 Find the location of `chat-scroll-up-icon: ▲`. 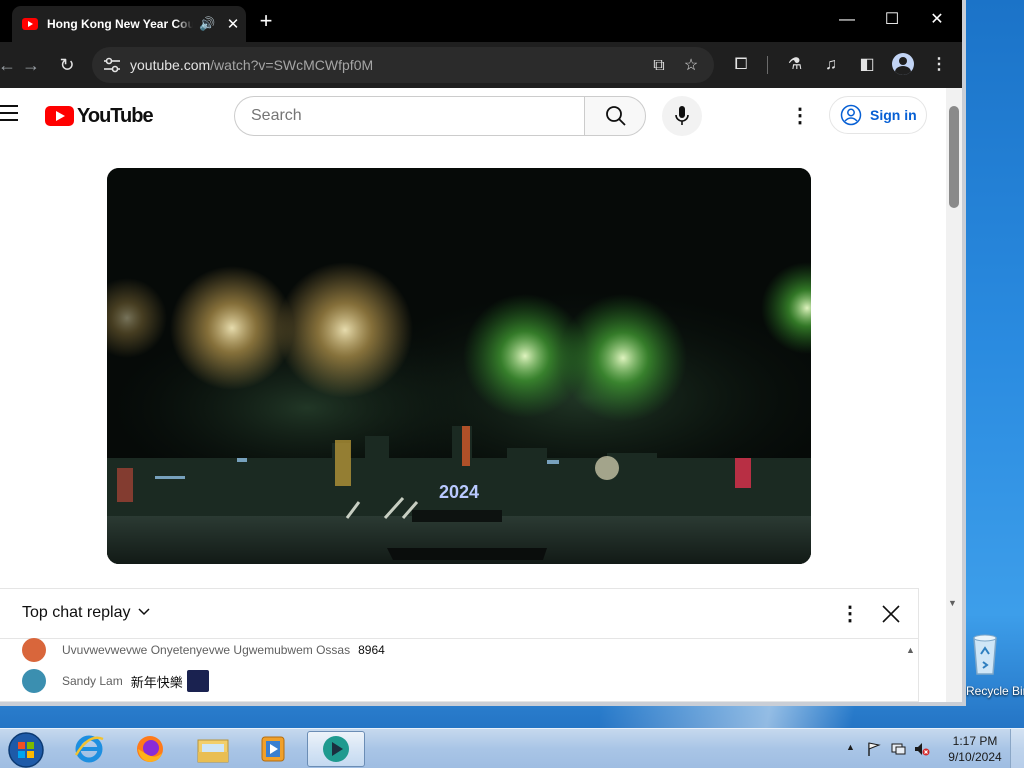

chat-scroll-up-icon: ▲ is located at coordinates (910, 650).